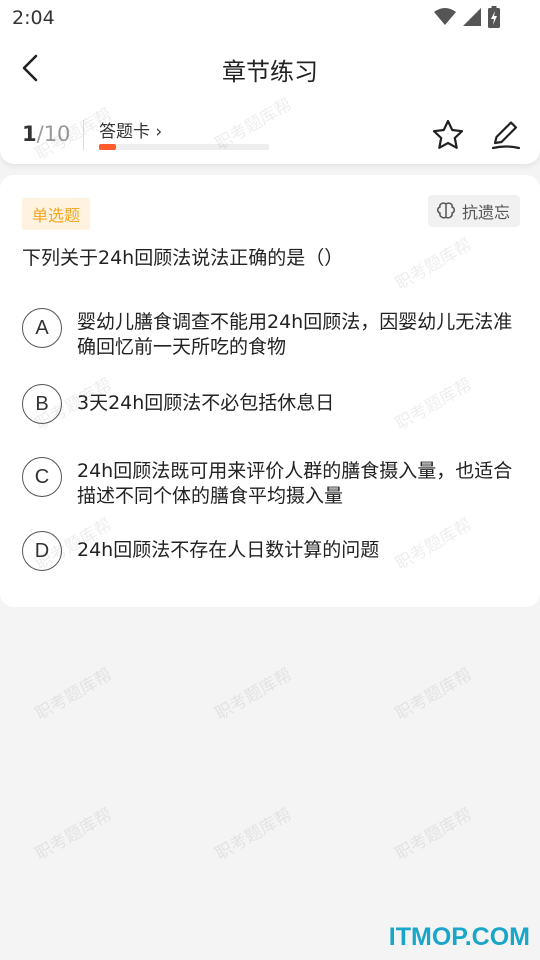 This screenshot has height=960, width=540. What do you see at coordinates (29, 134) in the screenshot?
I see `current-question-number: 1` at bounding box center [29, 134].